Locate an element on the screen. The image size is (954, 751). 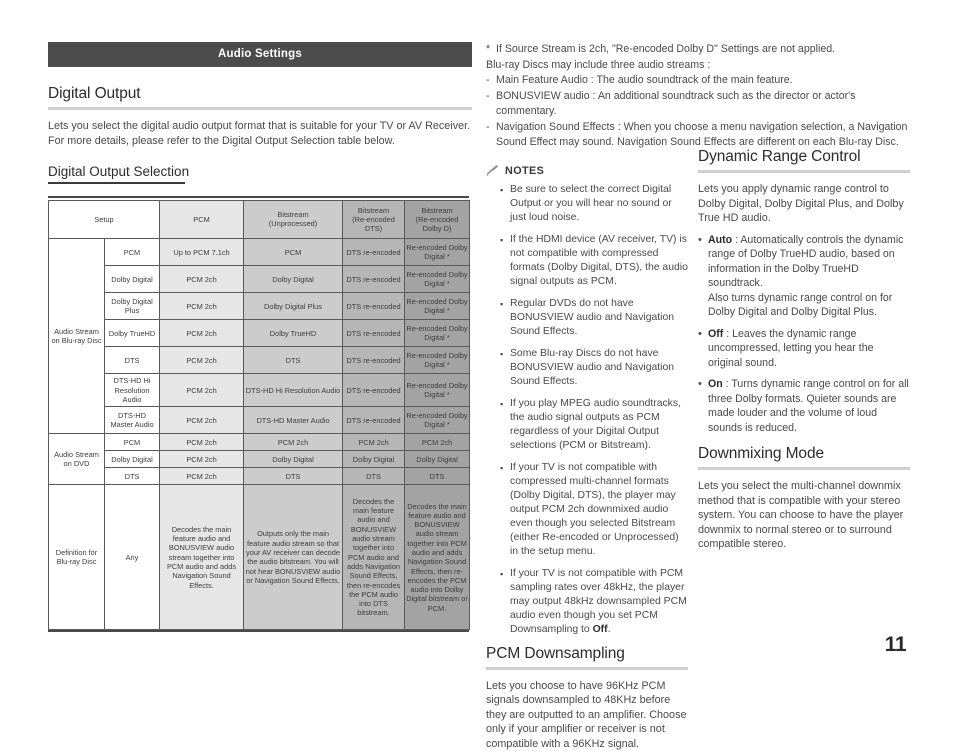
cell-bitstream-unprocessed: Dolby TrueHD is located at coordinates (293, 333).